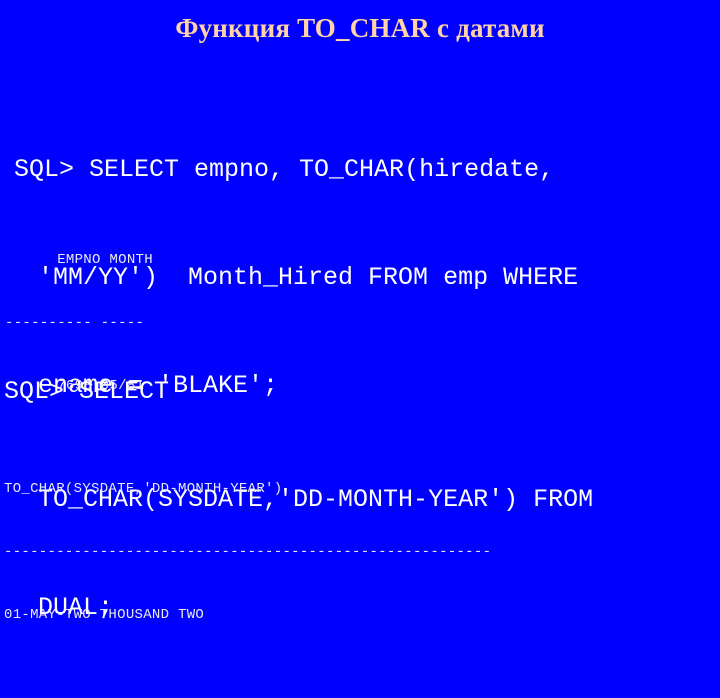 This screenshot has height=698, width=720. What do you see at coordinates (104, 615) in the screenshot?
I see `output-2-row: 01-MAY-TWO THOUSAND TWO` at bounding box center [104, 615].